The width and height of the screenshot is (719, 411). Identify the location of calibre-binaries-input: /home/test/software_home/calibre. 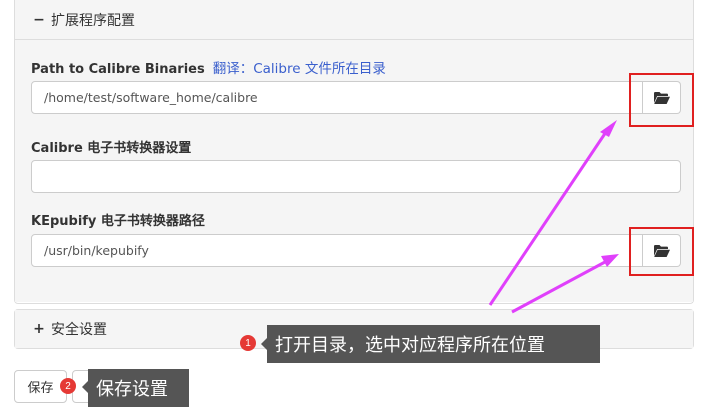
(337, 97).